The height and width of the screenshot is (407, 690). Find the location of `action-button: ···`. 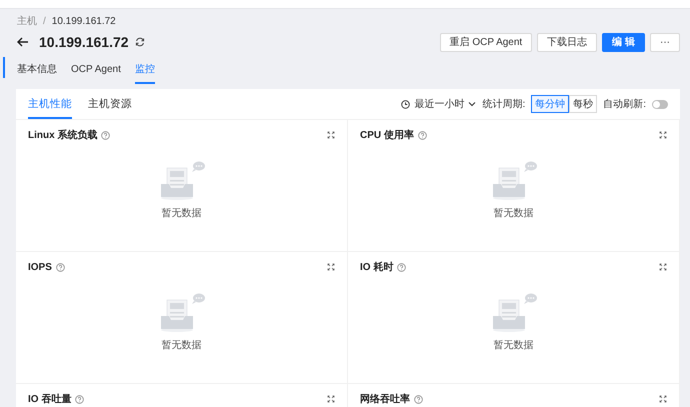

action-button: ··· is located at coordinates (665, 42).